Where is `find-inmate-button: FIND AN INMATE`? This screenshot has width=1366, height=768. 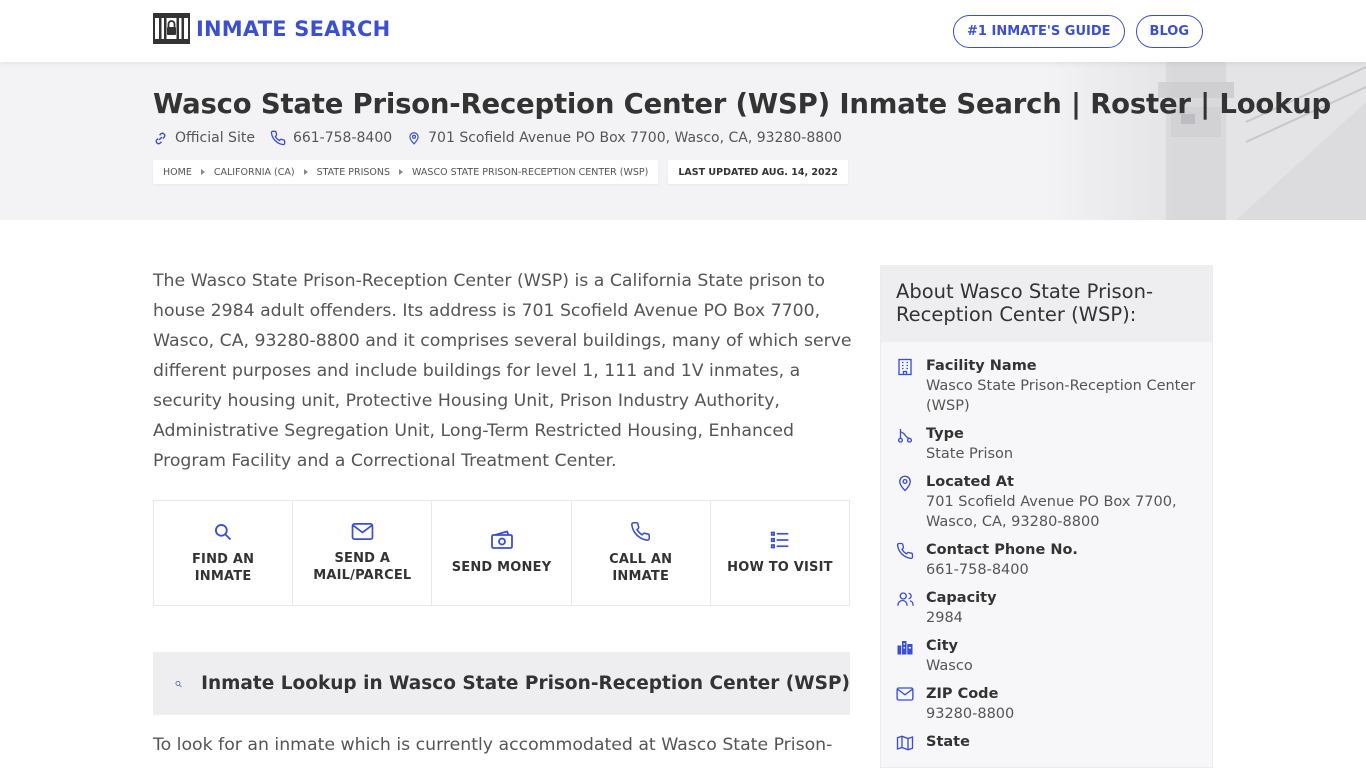
find-inmate-button: FIND AN INMATE is located at coordinates (224, 553).